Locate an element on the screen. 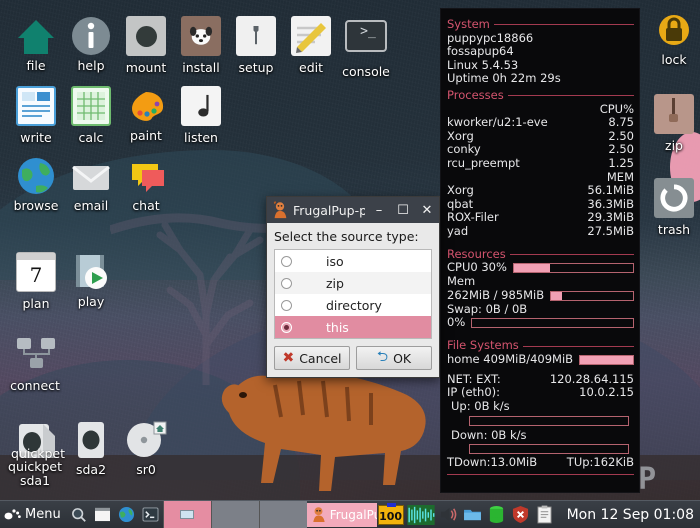 The image size is (700, 528). desktop-icon-chat: chat is located at coordinates (146, 183).